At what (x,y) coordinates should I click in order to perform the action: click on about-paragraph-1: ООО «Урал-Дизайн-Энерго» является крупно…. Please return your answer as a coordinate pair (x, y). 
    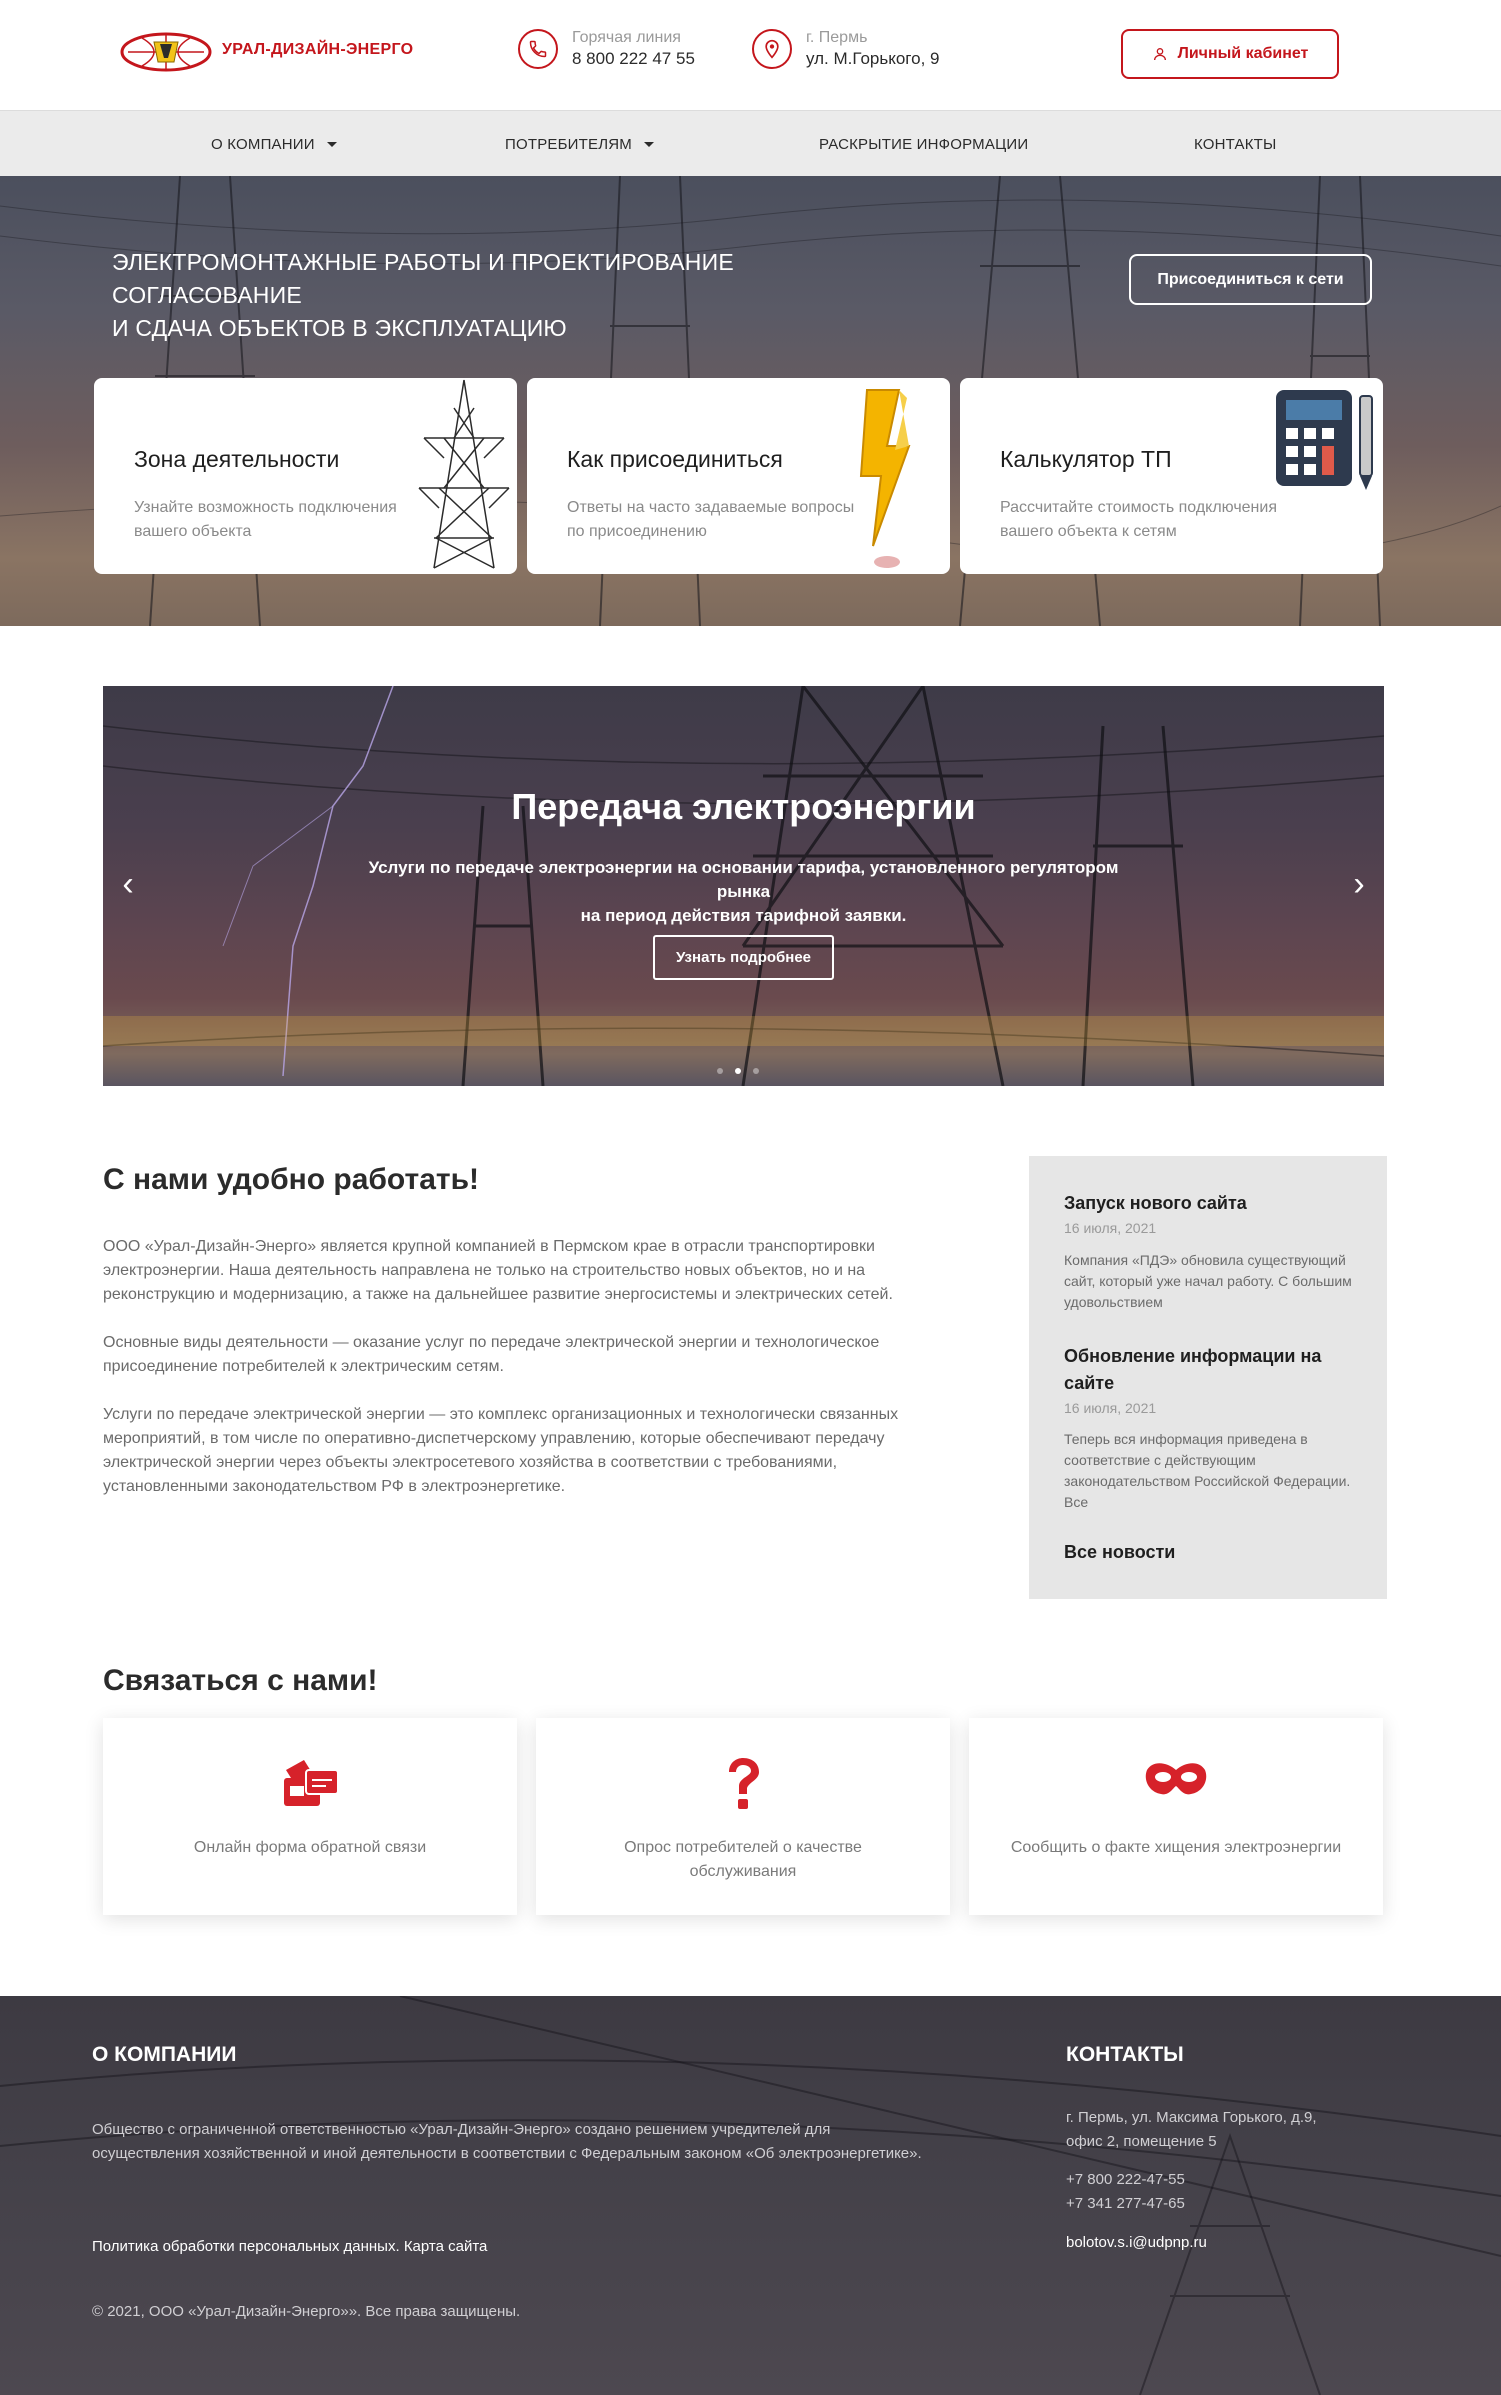
    Looking at the image, I should click on (498, 1270).